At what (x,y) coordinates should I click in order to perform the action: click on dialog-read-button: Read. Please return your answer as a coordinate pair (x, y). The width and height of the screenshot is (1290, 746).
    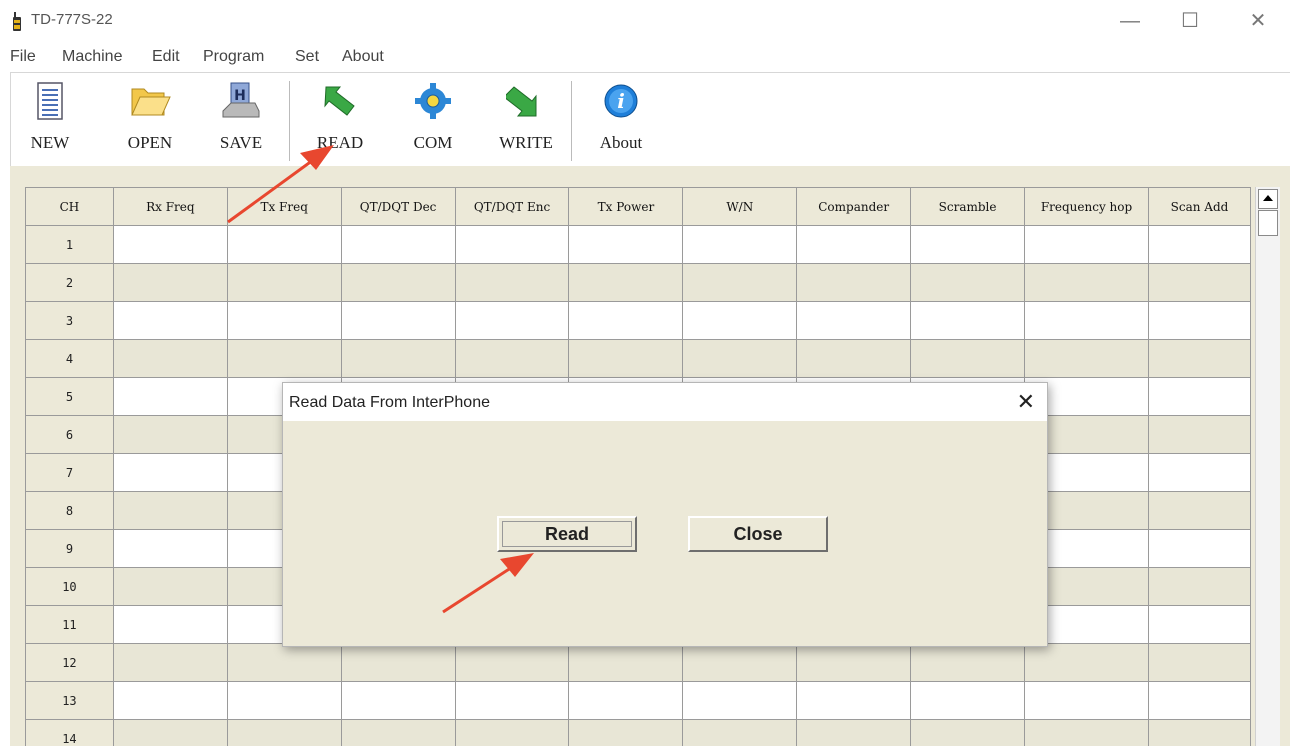
    Looking at the image, I should click on (567, 534).